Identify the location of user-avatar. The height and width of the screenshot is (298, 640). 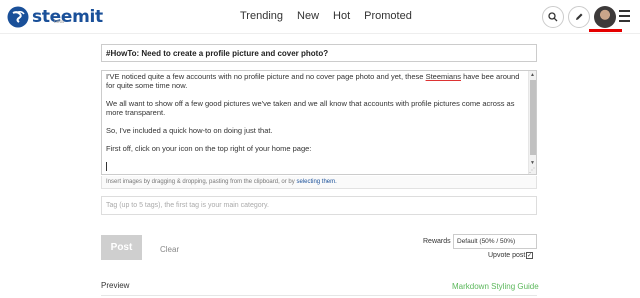
(605, 17).